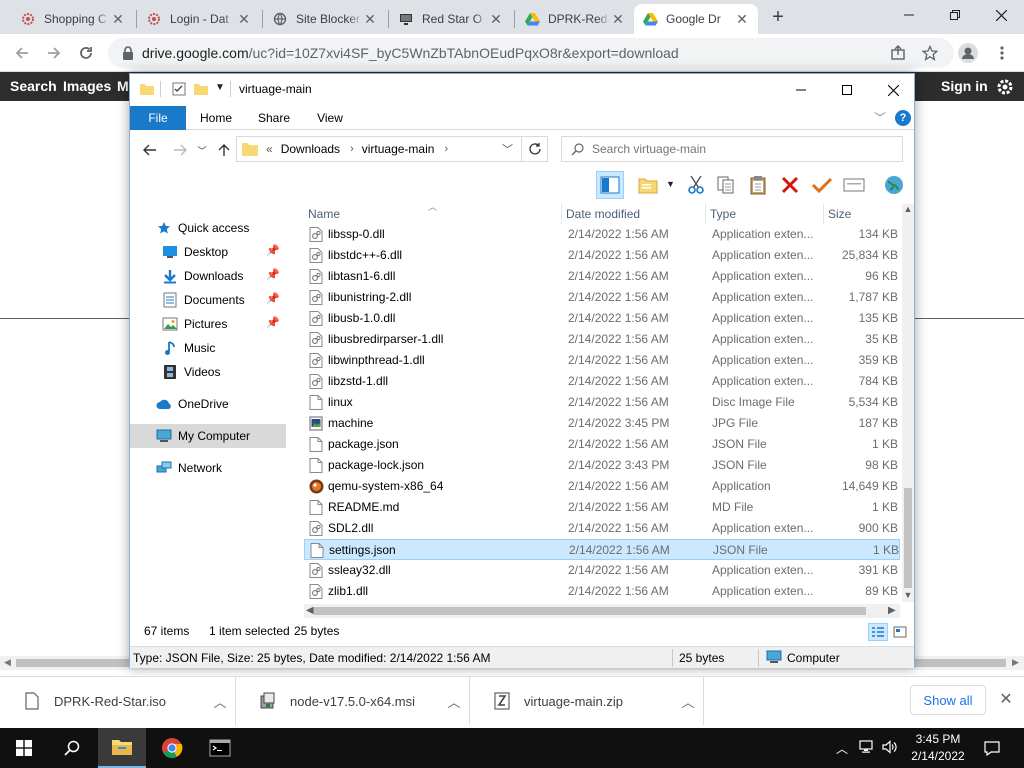 Image resolution: width=1024 pixels, height=768 pixels. What do you see at coordinates (208, 436) in the screenshot?
I see `nav-my-computer: My Computer` at bounding box center [208, 436].